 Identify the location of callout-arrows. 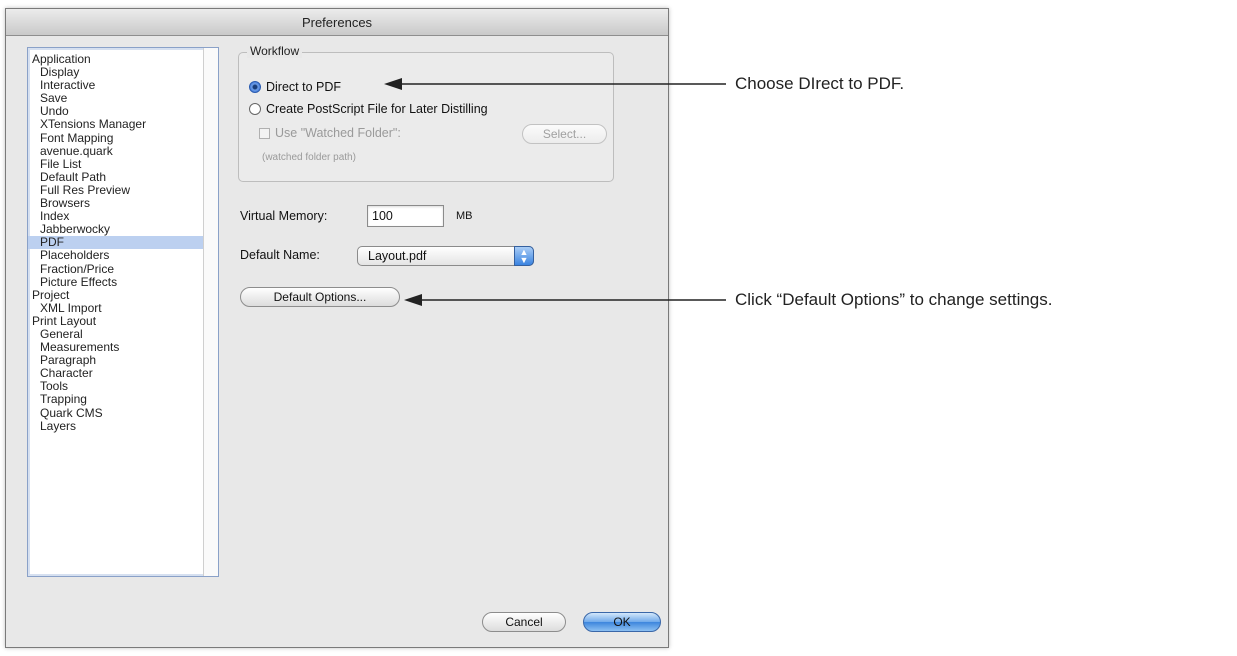
(555, 192).